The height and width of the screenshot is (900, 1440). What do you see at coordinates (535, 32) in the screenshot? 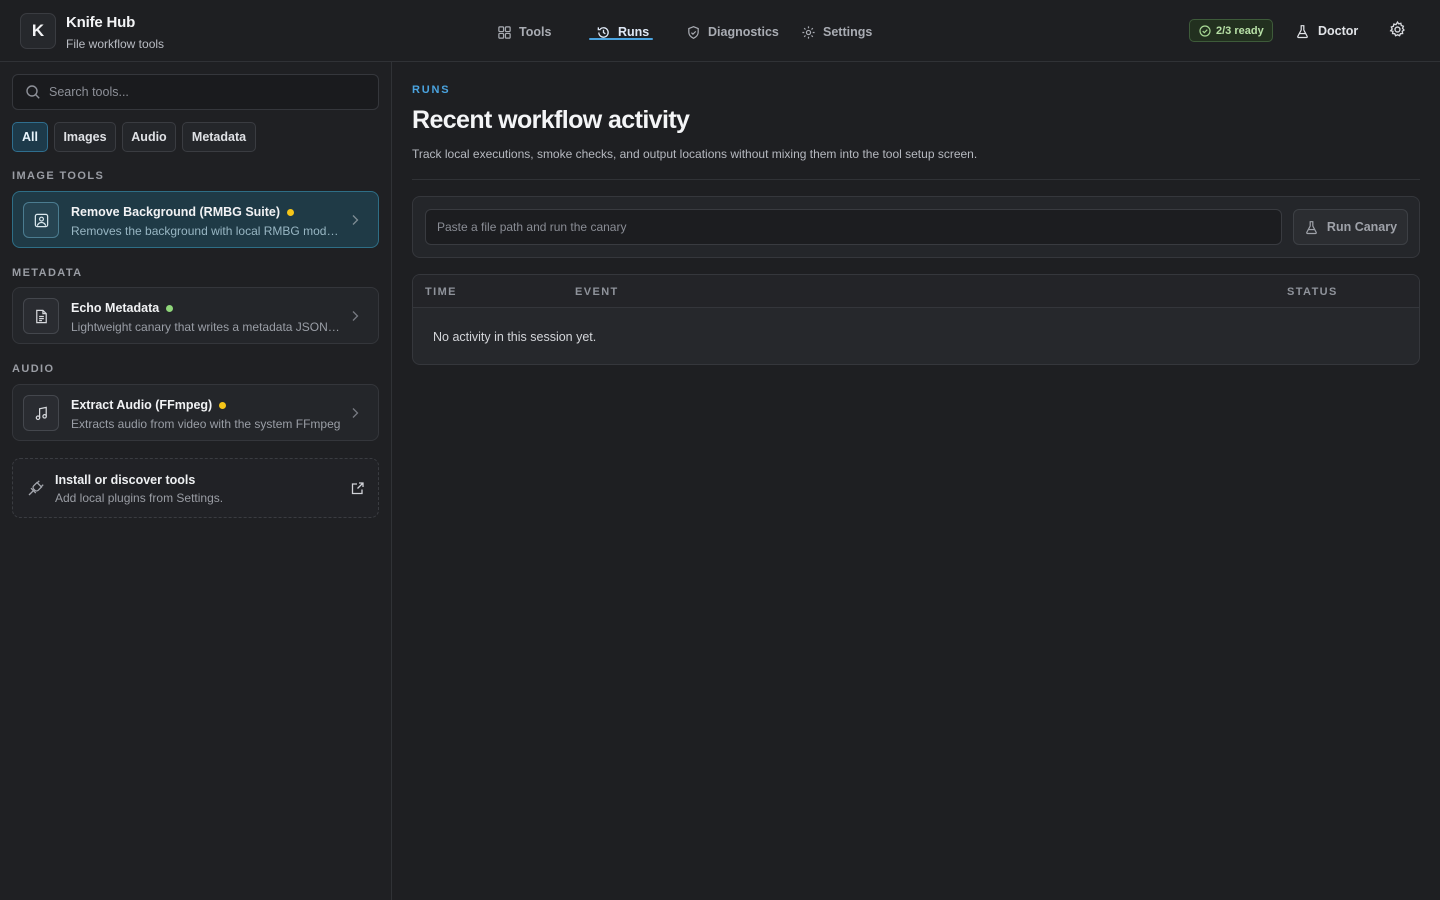
I see `nav-tab-label: Tools` at bounding box center [535, 32].